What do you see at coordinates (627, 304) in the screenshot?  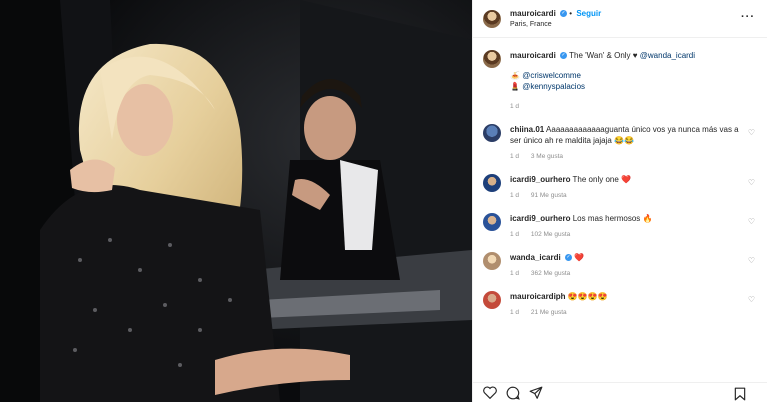 I see `comment-body: mauroicardiph 😍😍😍😍 1 d 21 Me gusta` at bounding box center [627, 304].